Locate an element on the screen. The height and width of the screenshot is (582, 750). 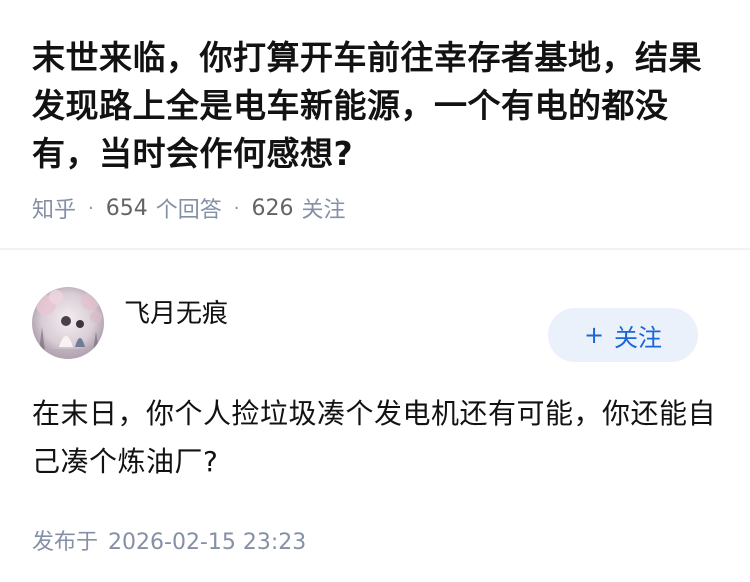
follow-count: 626 is located at coordinates (272, 208).